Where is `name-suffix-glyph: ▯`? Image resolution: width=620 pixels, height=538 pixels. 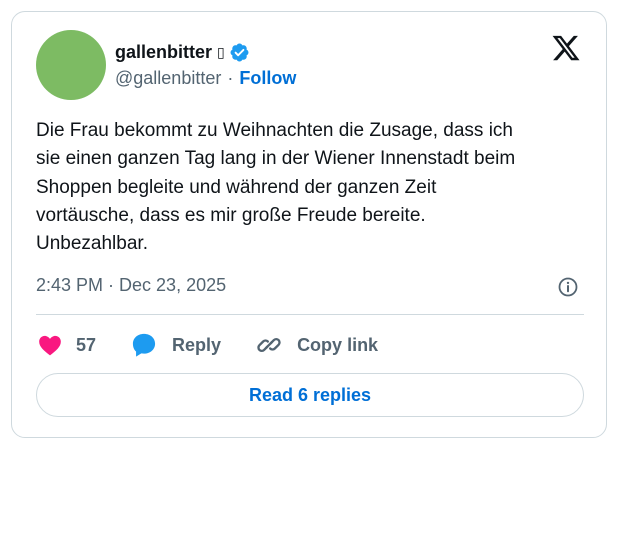
name-suffix-glyph: ▯ is located at coordinates (221, 52).